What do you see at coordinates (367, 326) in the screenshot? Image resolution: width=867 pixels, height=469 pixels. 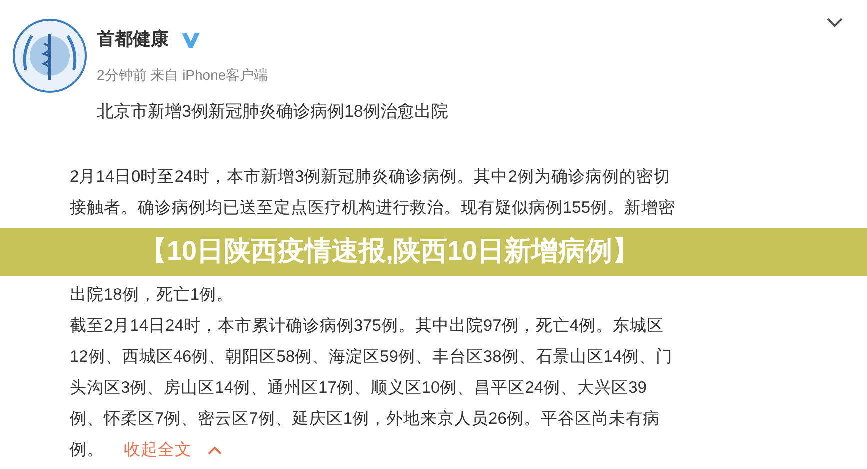 I see `body-text-line: 截至2月14日24时，本市累计确诊病例375例。其中出院97例，死亡4例。东城区` at bounding box center [367, 326].